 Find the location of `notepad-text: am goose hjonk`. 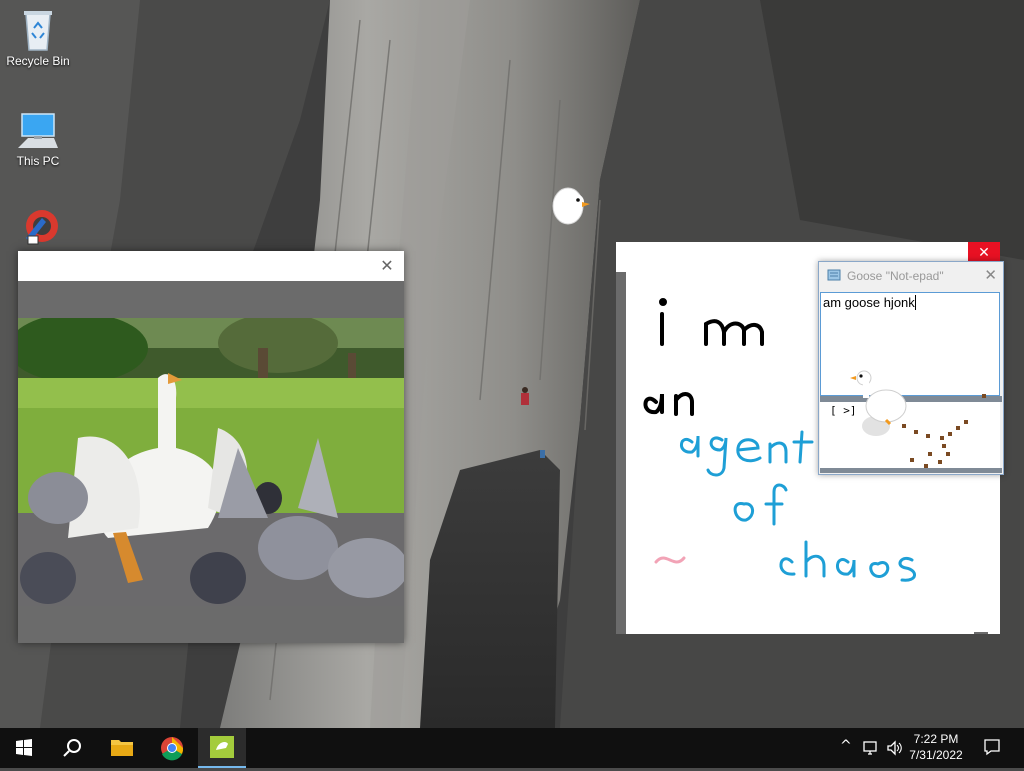

notepad-text: am goose hjonk is located at coordinates (869, 302).